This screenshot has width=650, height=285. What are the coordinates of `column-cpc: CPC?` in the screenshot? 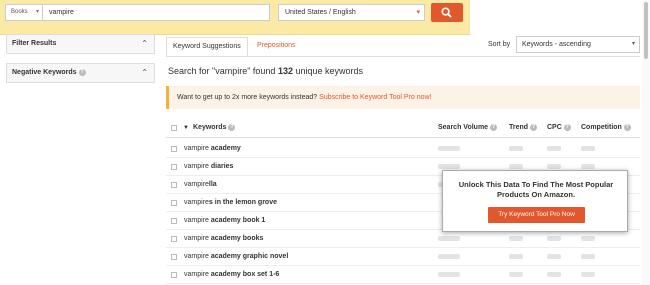 It's located at (559, 128).